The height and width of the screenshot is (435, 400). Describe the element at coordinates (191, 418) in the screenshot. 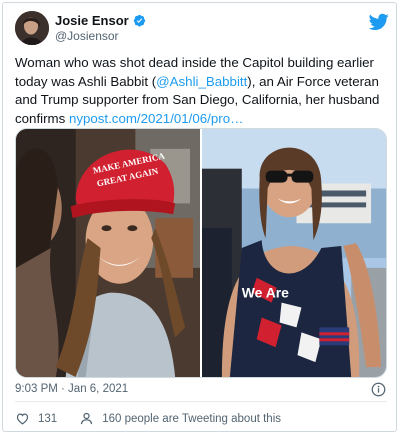

I see `tweeting-about-text: 160 people are Tweeting about this` at that location.